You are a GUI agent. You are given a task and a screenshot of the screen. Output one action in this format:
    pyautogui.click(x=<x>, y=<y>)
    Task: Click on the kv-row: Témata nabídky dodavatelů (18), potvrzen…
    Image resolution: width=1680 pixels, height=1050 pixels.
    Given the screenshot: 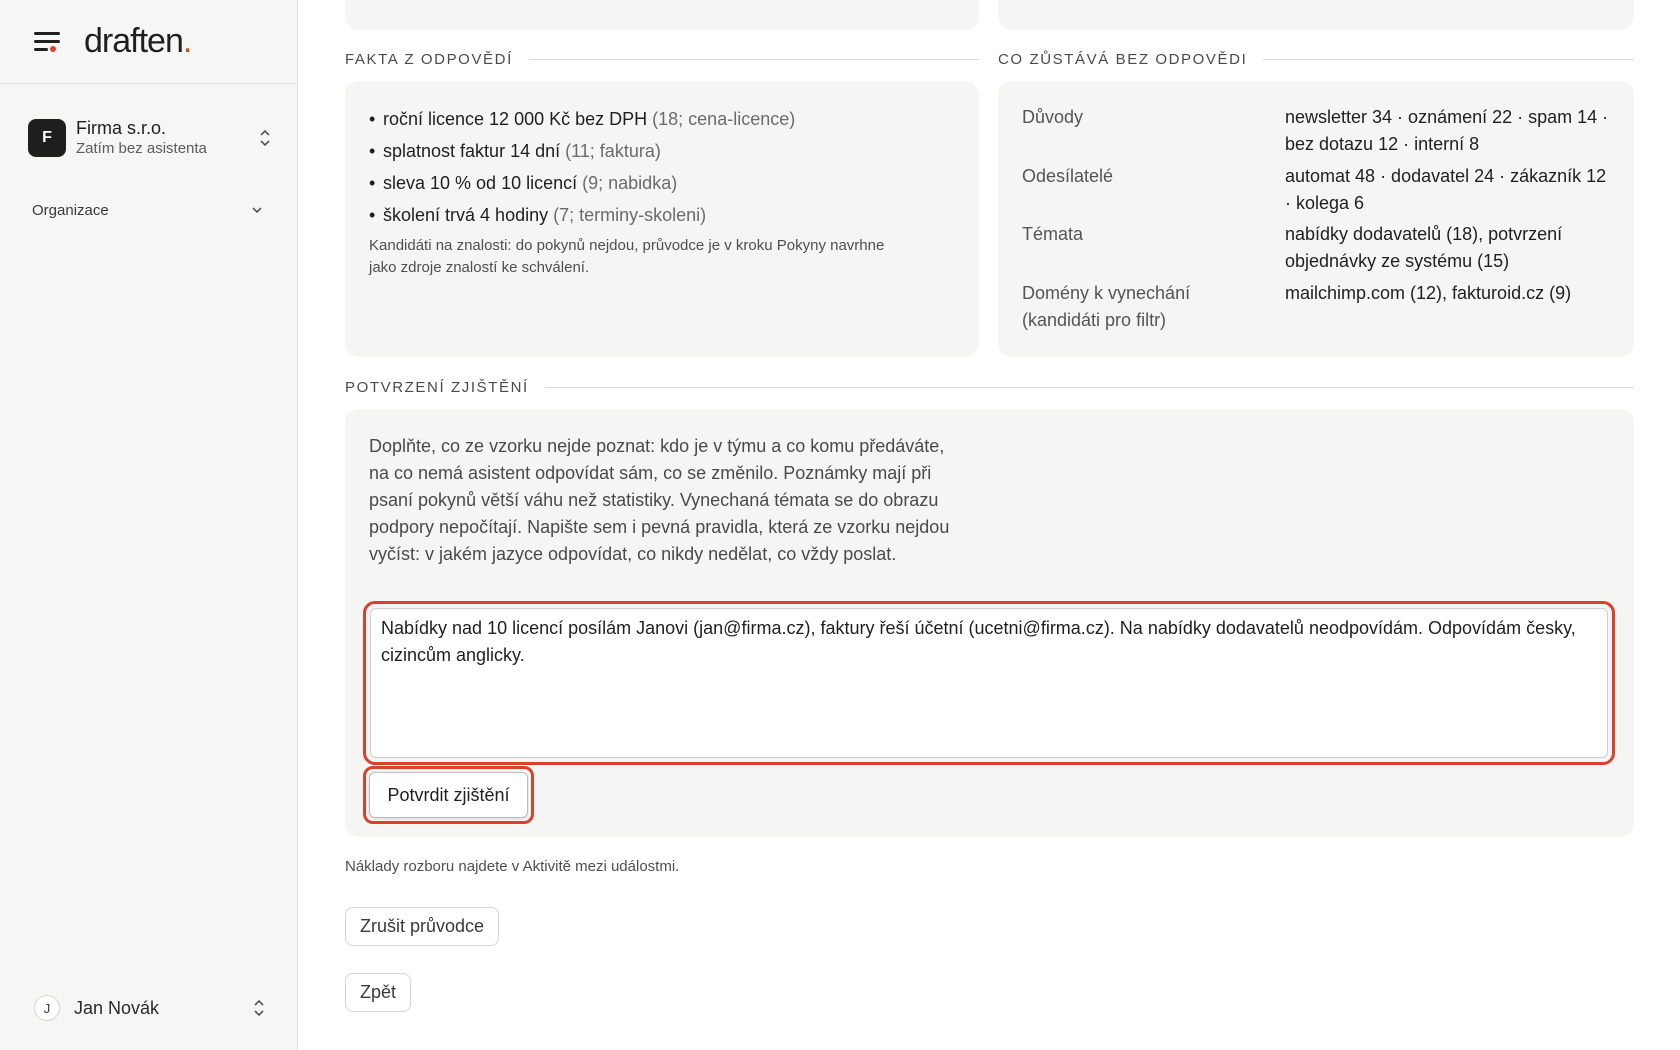 What is the action you would take?
    pyautogui.click(x=1292, y=247)
    